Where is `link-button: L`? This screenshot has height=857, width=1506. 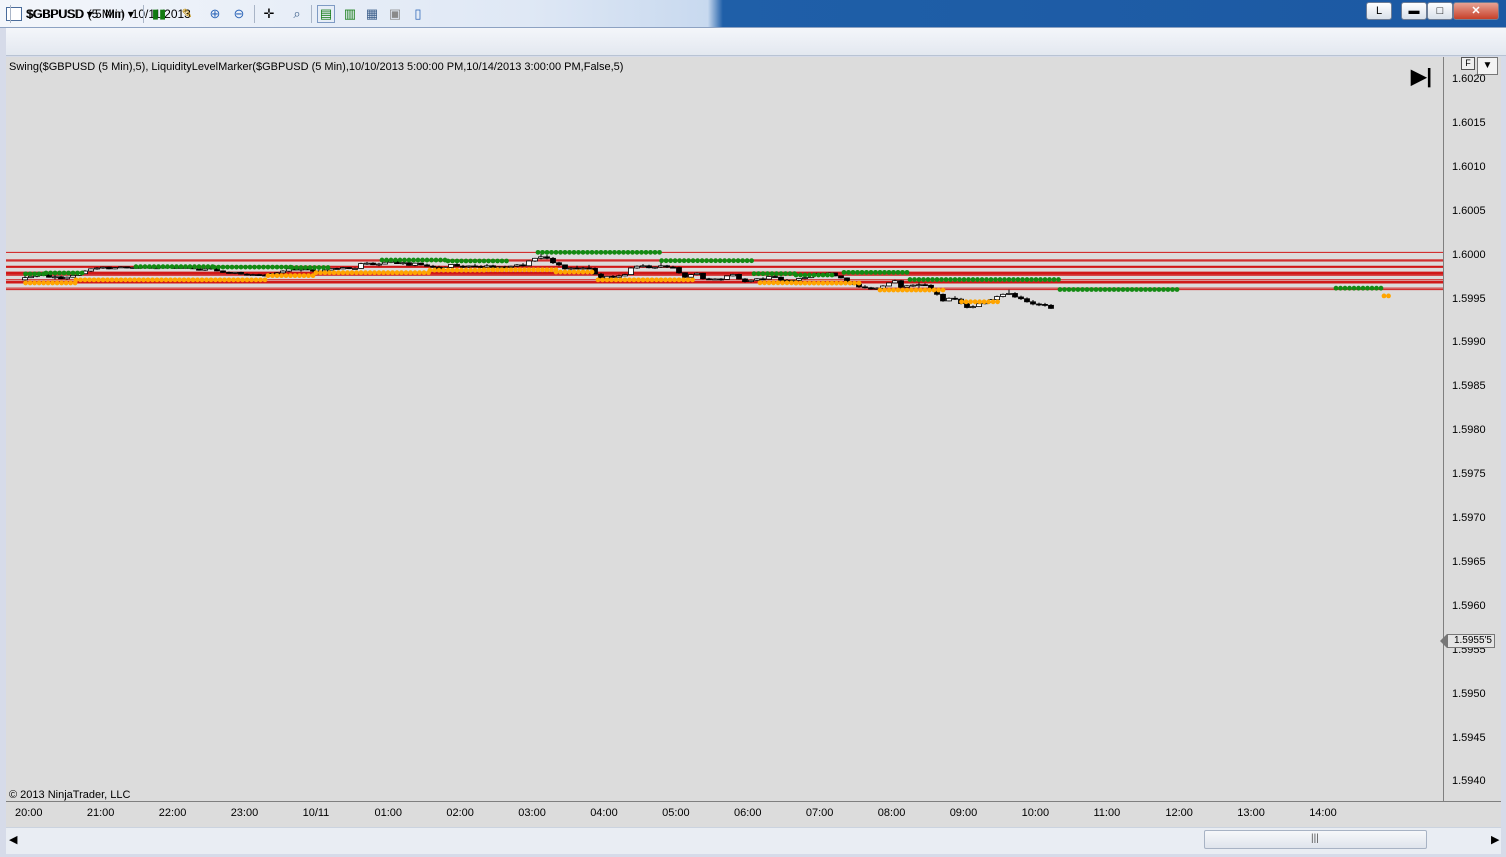 link-button: L is located at coordinates (1379, 11).